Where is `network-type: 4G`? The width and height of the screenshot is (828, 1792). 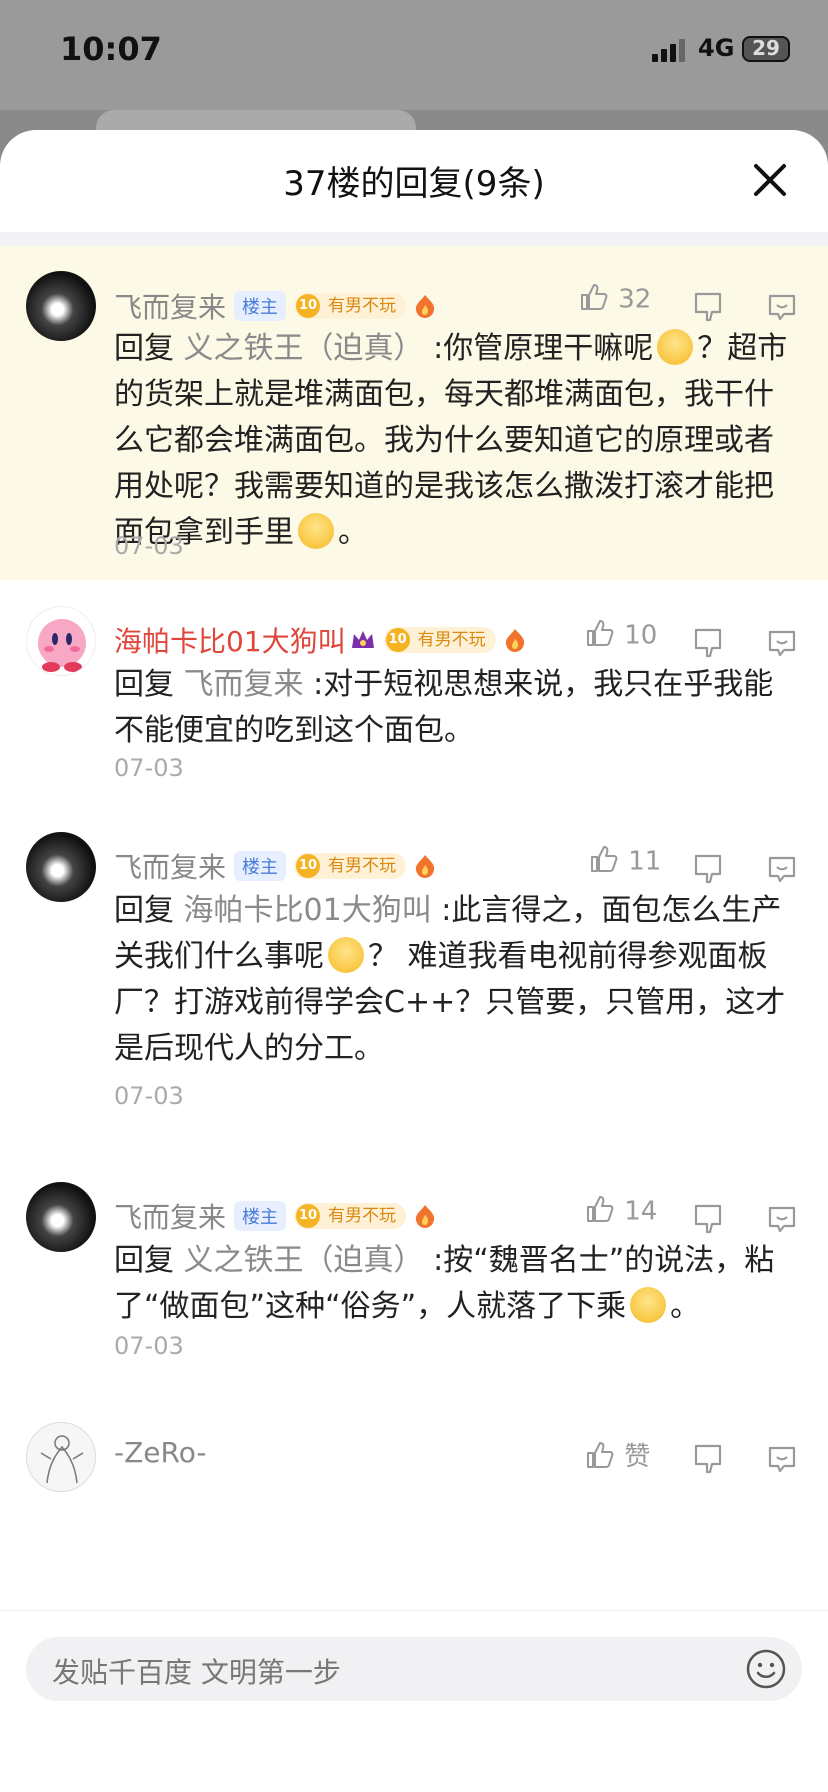 network-type: 4G is located at coordinates (716, 48).